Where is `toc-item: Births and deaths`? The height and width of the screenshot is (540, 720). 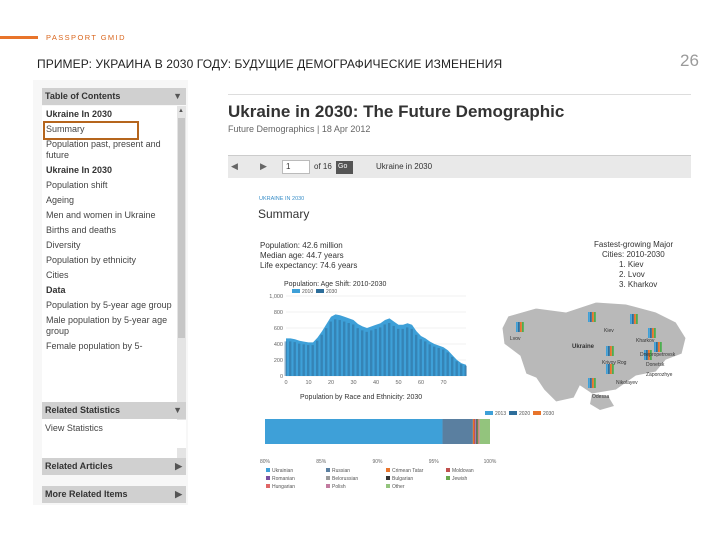 toc-item: Births and deaths is located at coordinates (111, 231).